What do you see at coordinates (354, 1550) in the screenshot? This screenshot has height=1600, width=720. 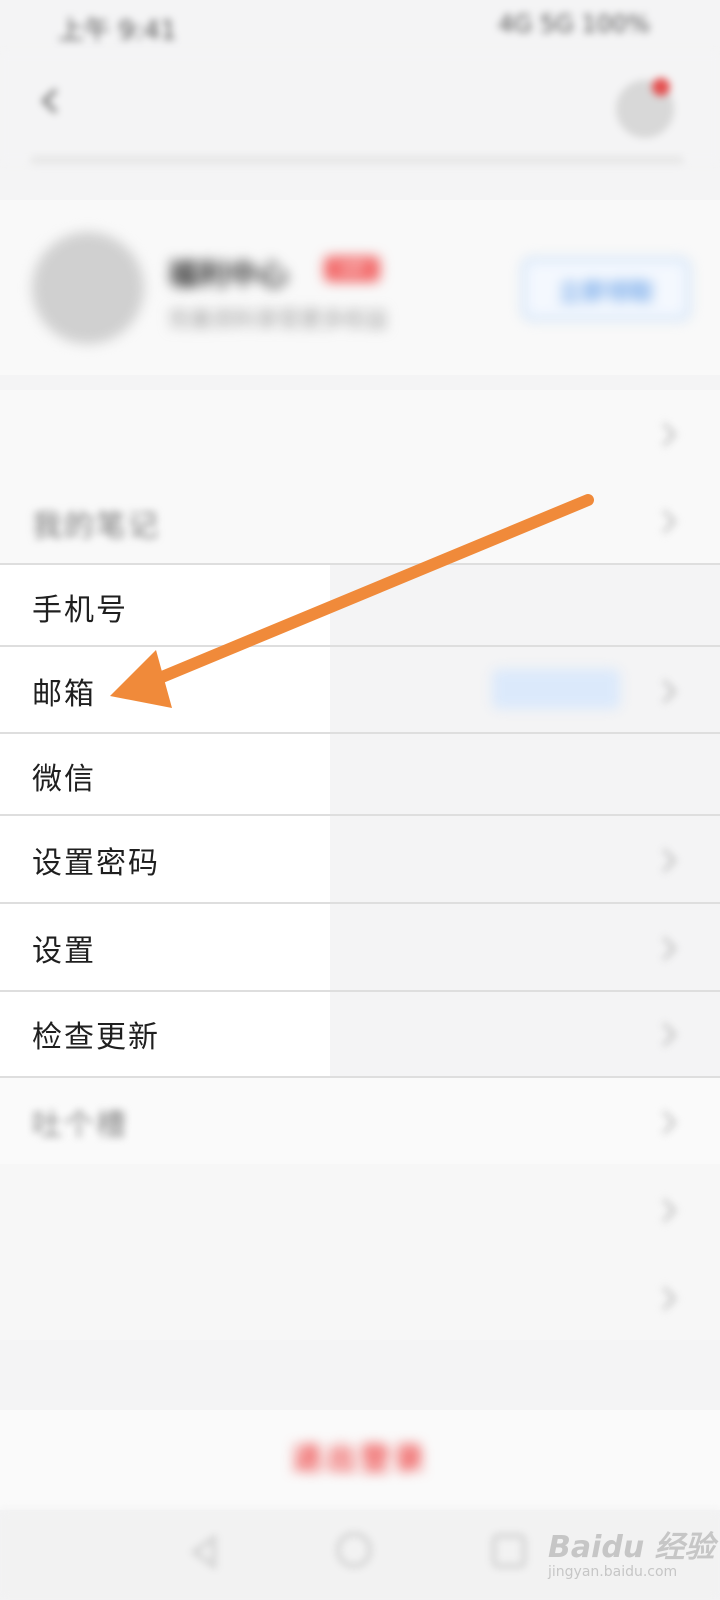 I see `nav-home-icon` at bounding box center [354, 1550].